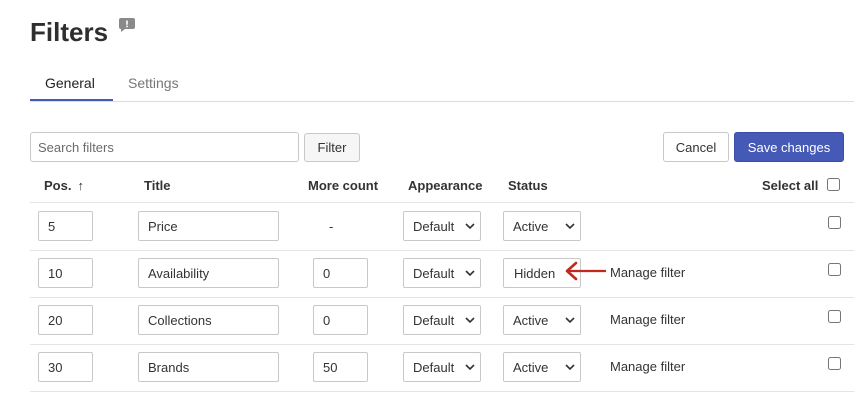 The height and width of the screenshot is (394, 865). What do you see at coordinates (833, 184) in the screenshot?
I see `select-all-checkbox` at bounding box center [833, 184].